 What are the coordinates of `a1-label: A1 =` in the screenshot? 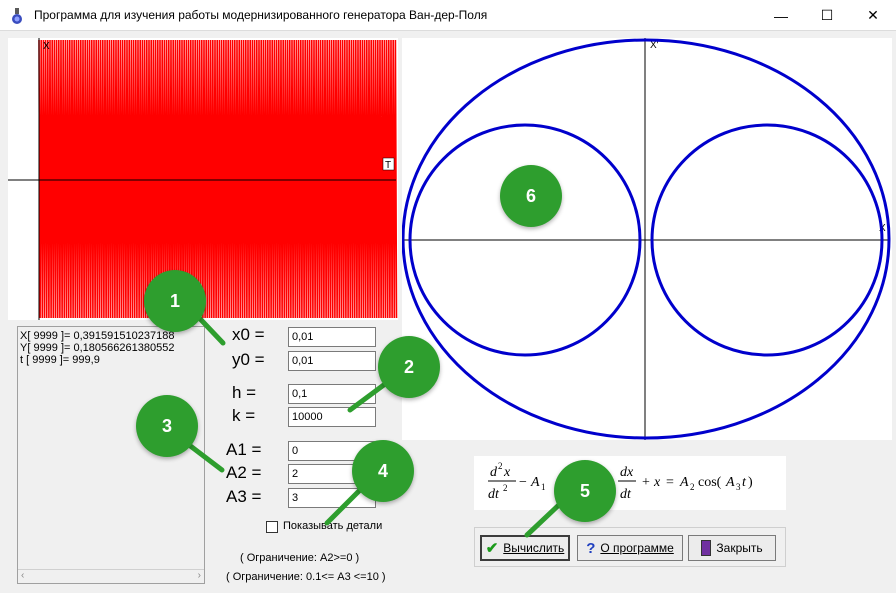 It's located at (244, 449).